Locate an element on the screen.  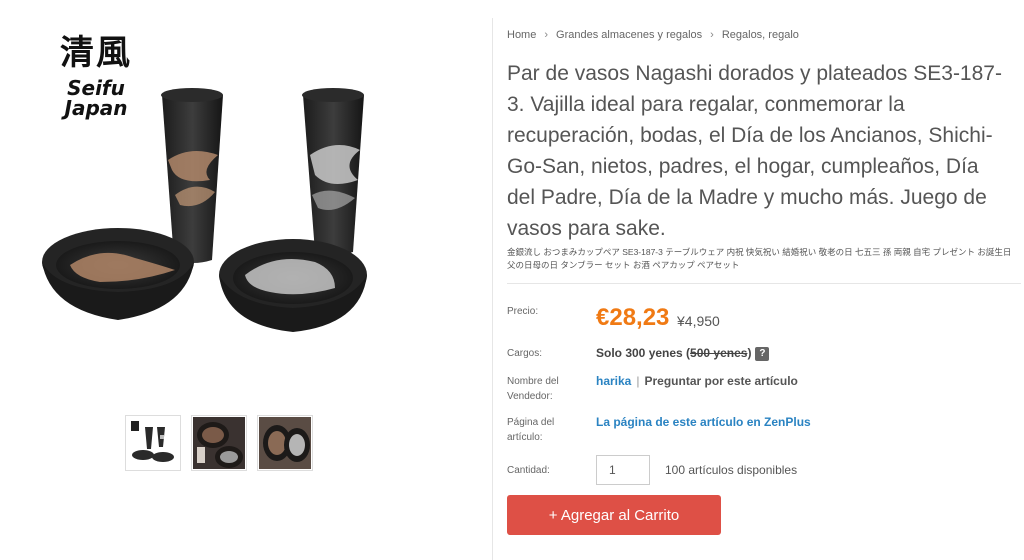
shipping-help-icon: ? is located at coordinates (762, 353).